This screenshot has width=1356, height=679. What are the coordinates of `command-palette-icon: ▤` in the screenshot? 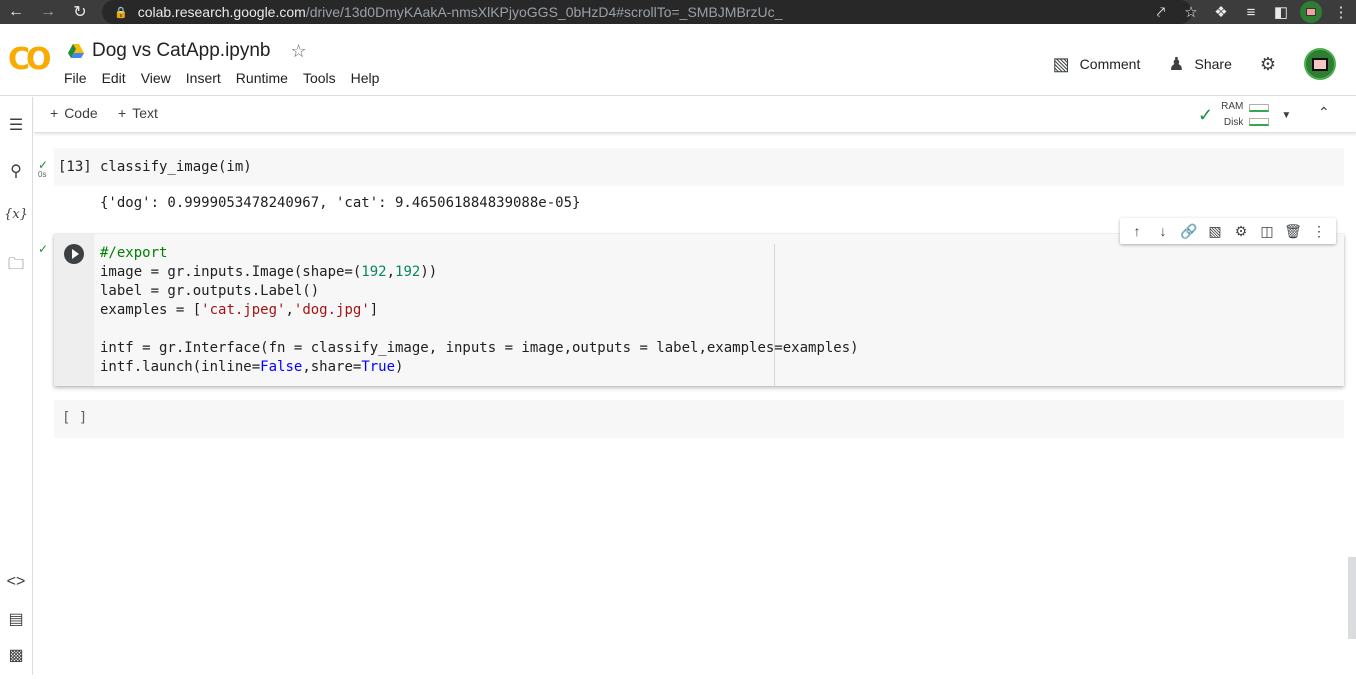 It's located at (16, 619).